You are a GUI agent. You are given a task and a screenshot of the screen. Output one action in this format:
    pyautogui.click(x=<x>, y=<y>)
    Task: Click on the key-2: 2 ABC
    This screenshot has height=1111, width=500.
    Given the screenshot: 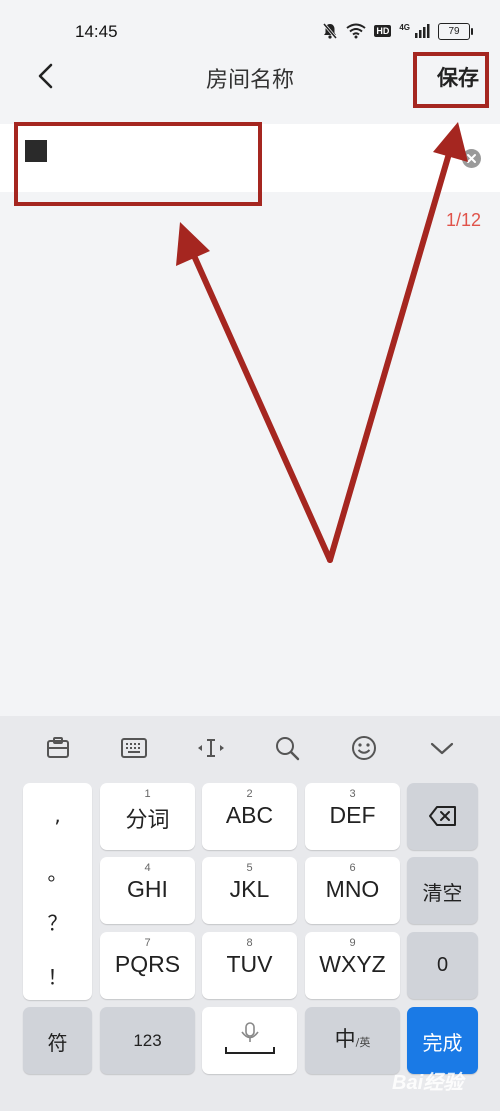 What is the action you would take?
    pyautogui.click(x=249, y=816)
    